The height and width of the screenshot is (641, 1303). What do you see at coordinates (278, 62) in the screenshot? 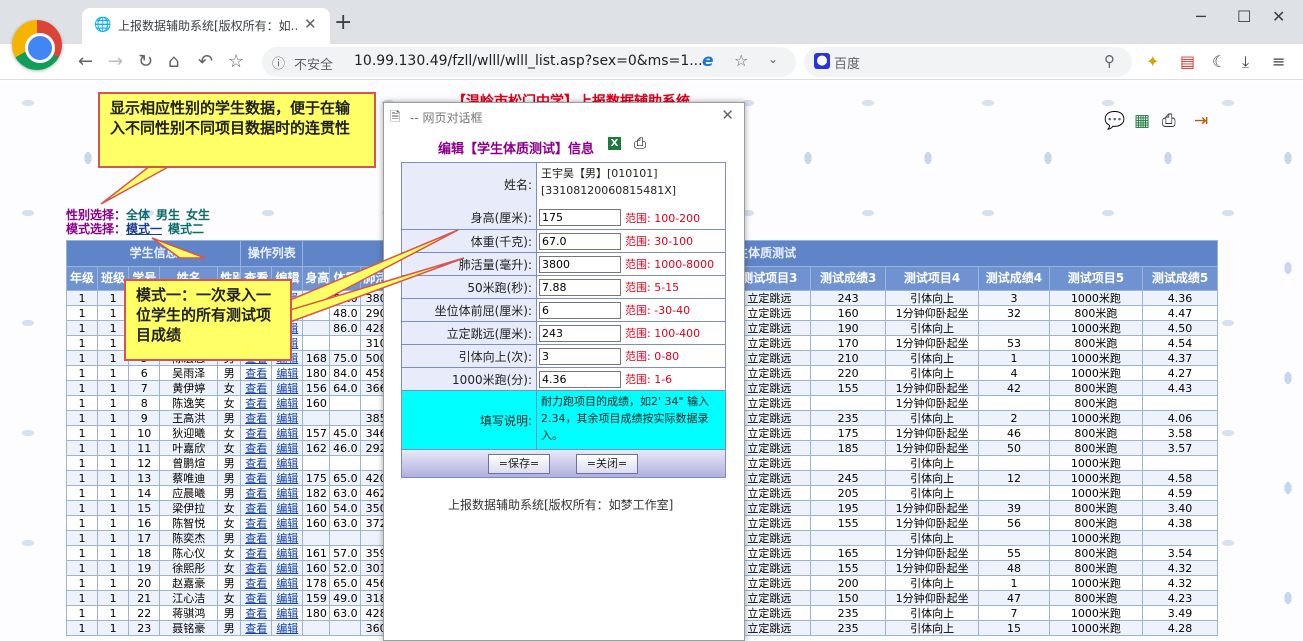
I see `info-icon: ⓘ` at bounding box center [278, 62].